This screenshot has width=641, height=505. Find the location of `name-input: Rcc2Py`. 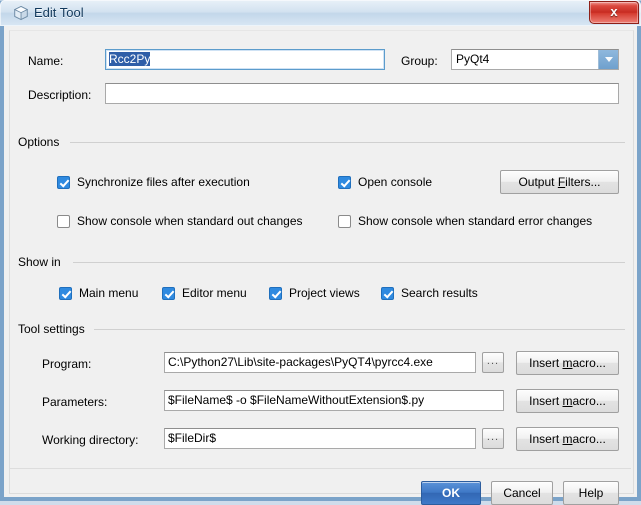

name-input: Rcc2Py is located at coordinates (245, 59).